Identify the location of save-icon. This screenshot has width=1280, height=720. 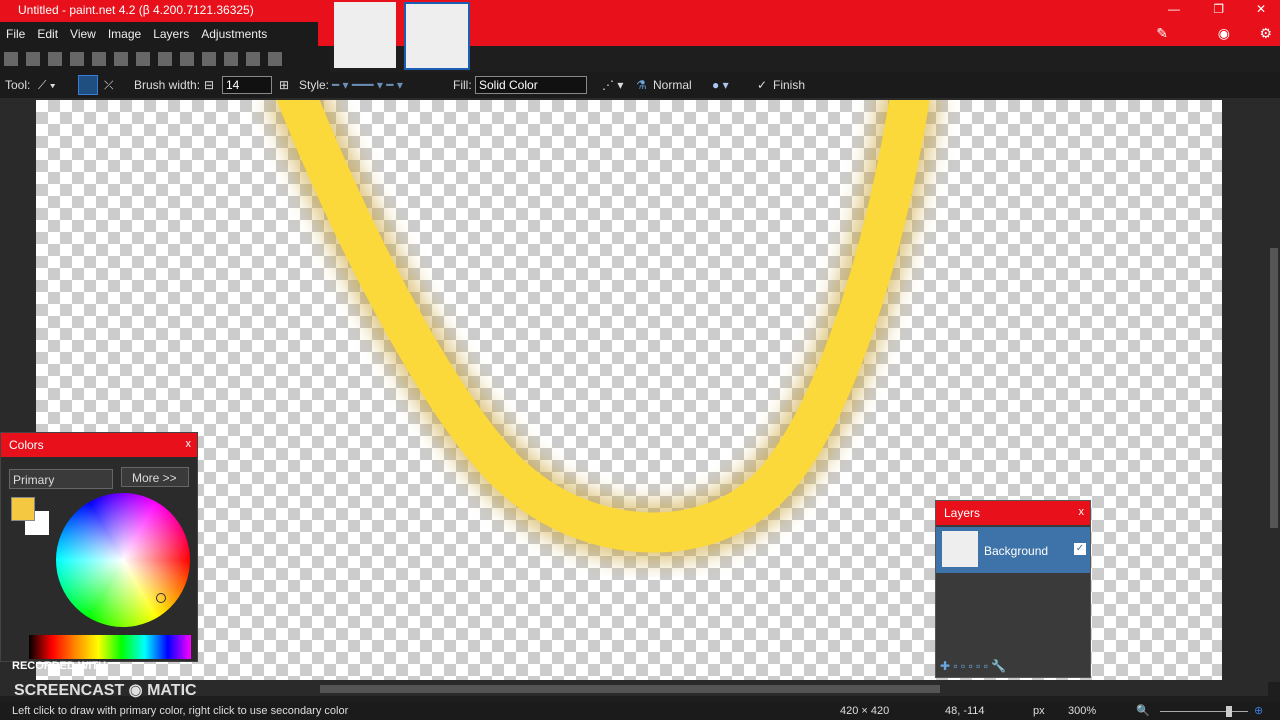
(55, 59).